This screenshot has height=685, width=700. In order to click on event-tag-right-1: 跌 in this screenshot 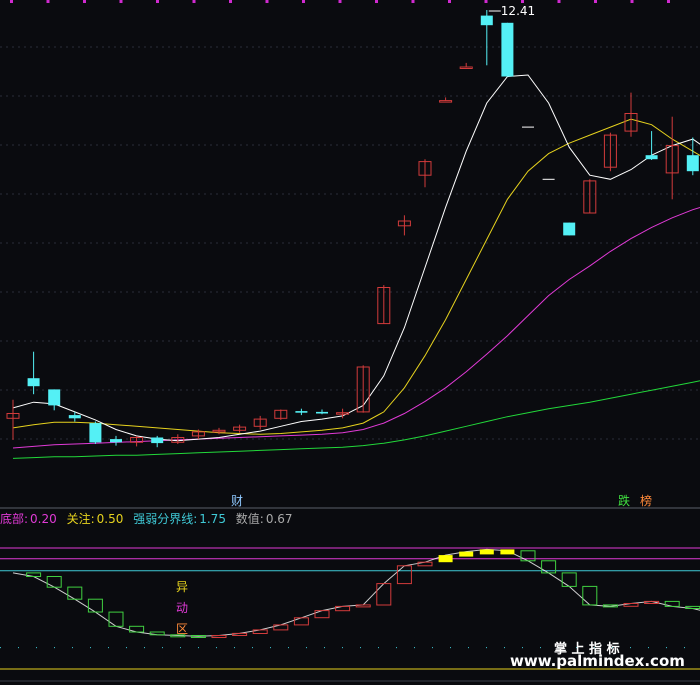, I will do `click(624, 501)`.